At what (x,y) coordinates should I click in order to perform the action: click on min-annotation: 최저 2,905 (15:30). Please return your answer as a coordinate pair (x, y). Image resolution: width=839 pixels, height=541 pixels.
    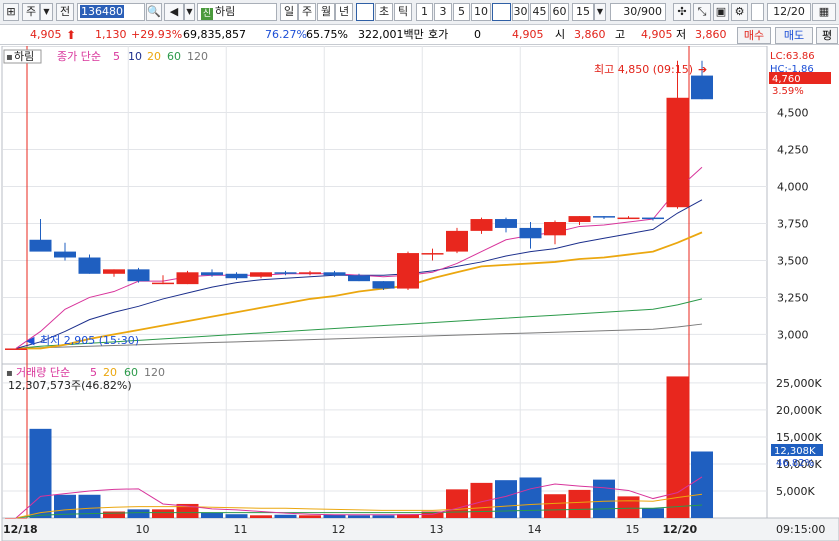
    Looking at the image, I should click on (89, 340).